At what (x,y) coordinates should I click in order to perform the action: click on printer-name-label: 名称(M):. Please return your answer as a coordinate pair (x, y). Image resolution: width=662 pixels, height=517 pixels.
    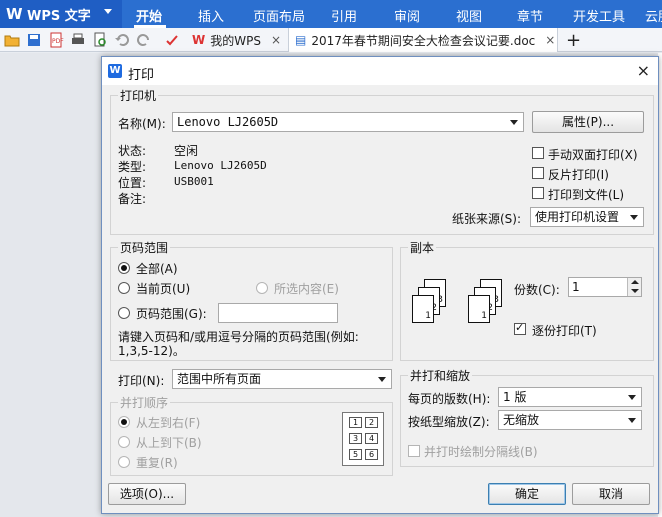
    Looking at the image, I should click on (142, 124).